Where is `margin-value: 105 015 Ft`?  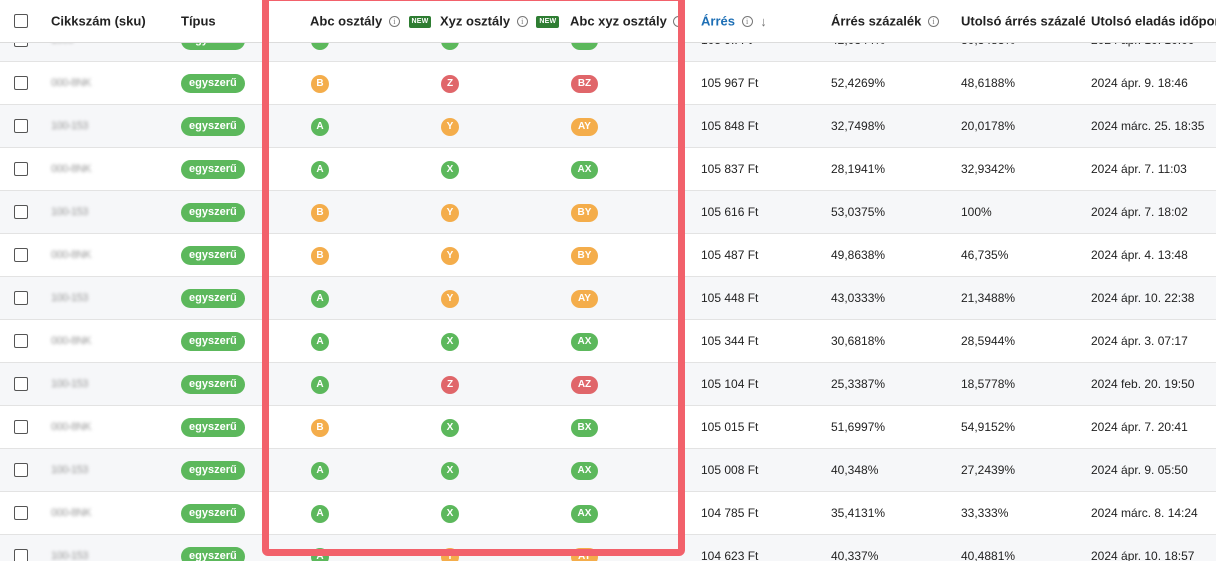 margin-value: 105 015 Ft is located at coordinates (730, 427).